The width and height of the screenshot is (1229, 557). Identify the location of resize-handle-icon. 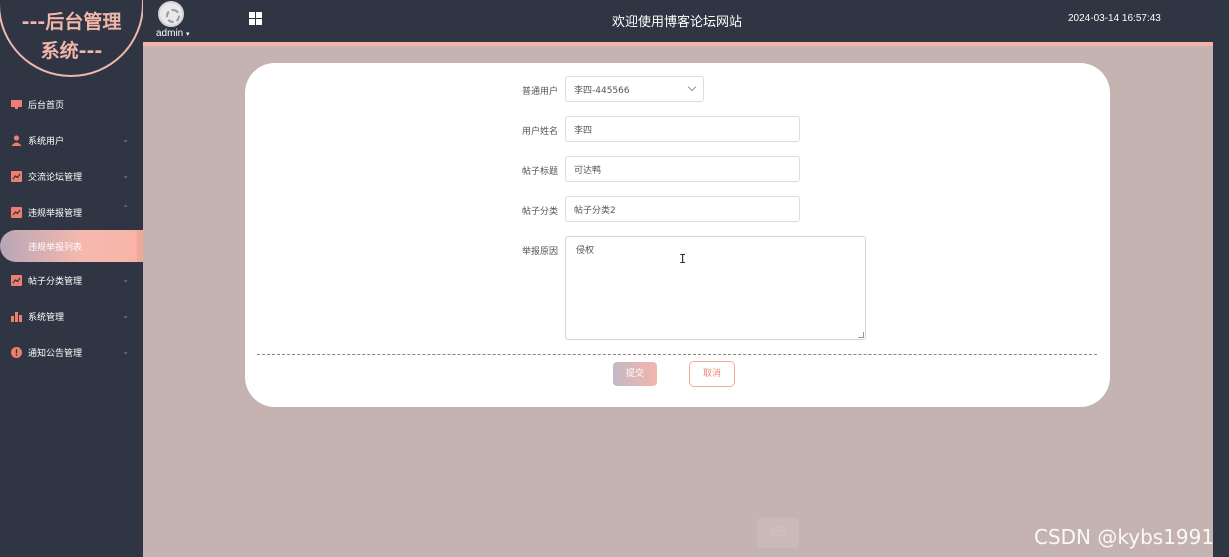
(861, 335).